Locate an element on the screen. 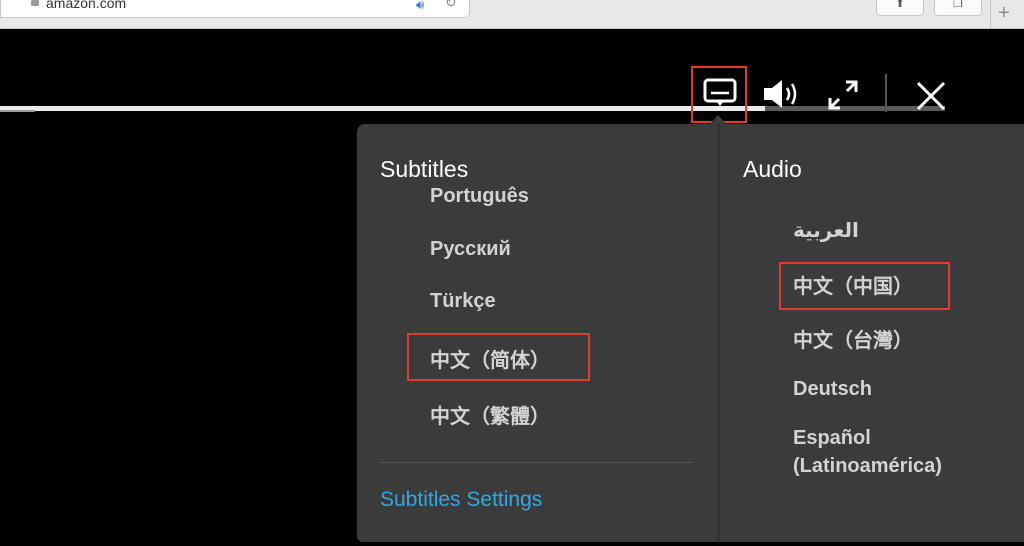 The height and width of the screenshot is (546, 1024). audio-option-spanish-line-2: (Latinoamérica) is located at coordinates (867, 466).